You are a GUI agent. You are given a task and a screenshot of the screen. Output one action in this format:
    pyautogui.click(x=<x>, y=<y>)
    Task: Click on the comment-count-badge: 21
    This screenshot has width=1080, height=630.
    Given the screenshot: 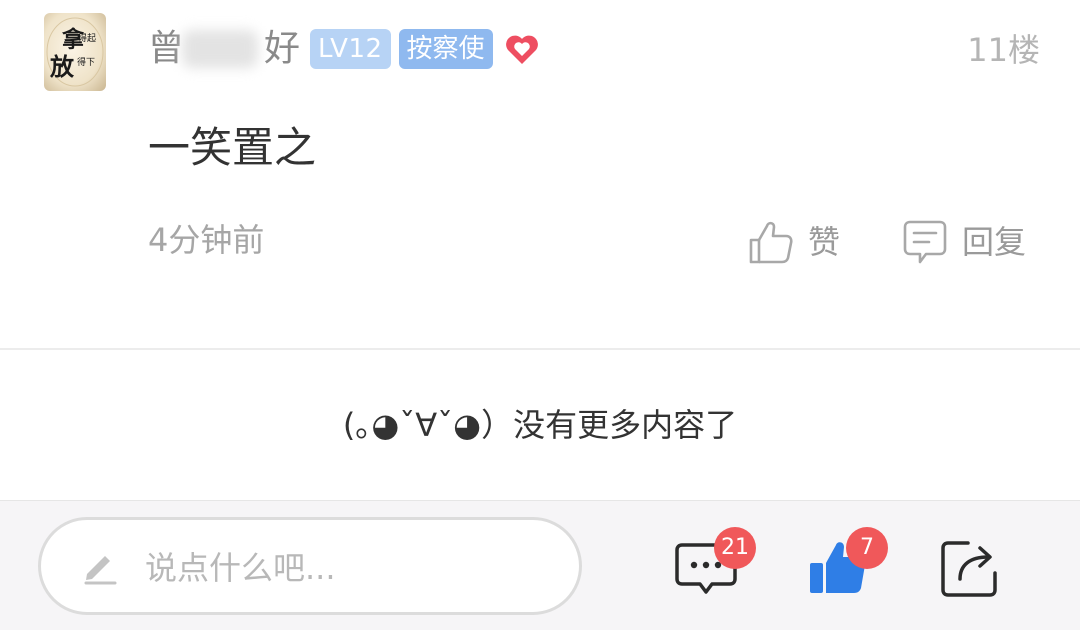 What is the action you would take?
    pyautogui.click(x=735, y=548)
    